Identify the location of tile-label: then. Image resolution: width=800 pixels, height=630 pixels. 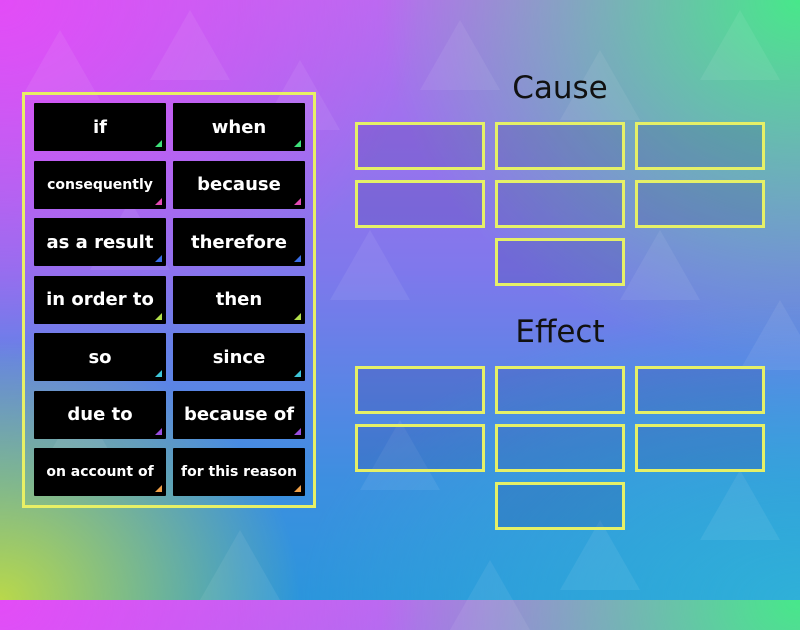
(239, 299).